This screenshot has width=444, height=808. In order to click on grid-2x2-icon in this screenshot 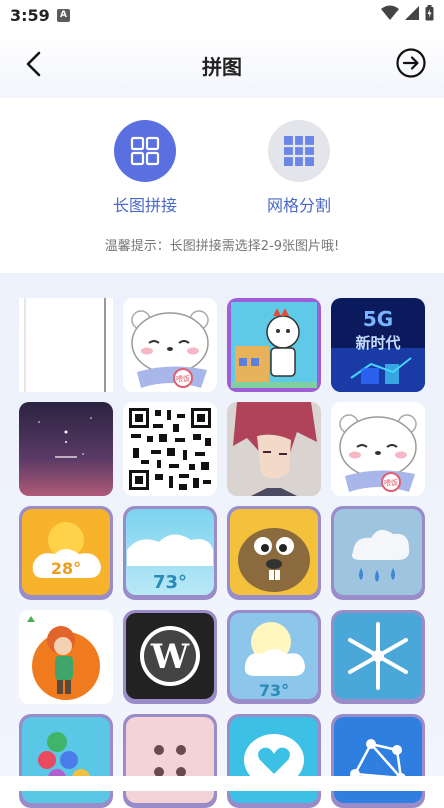, I will do `click(145, 151)`.